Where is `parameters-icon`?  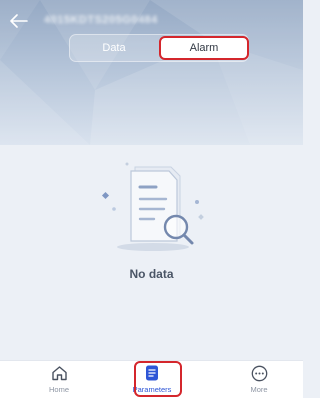 parameters-icon is located at coordinates (152, 373).